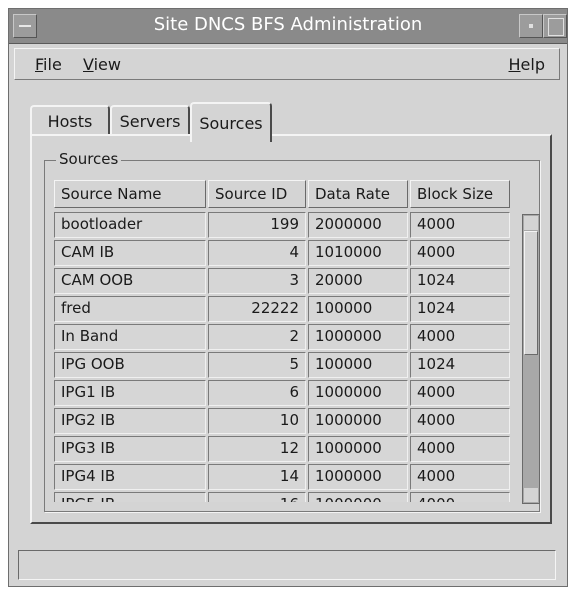 The height and width of the screenshot is (590, 572). What do you see at coordinates (531, 26) in the screenshot?
I see `minimize-icon` at bounding box center [531, 26].